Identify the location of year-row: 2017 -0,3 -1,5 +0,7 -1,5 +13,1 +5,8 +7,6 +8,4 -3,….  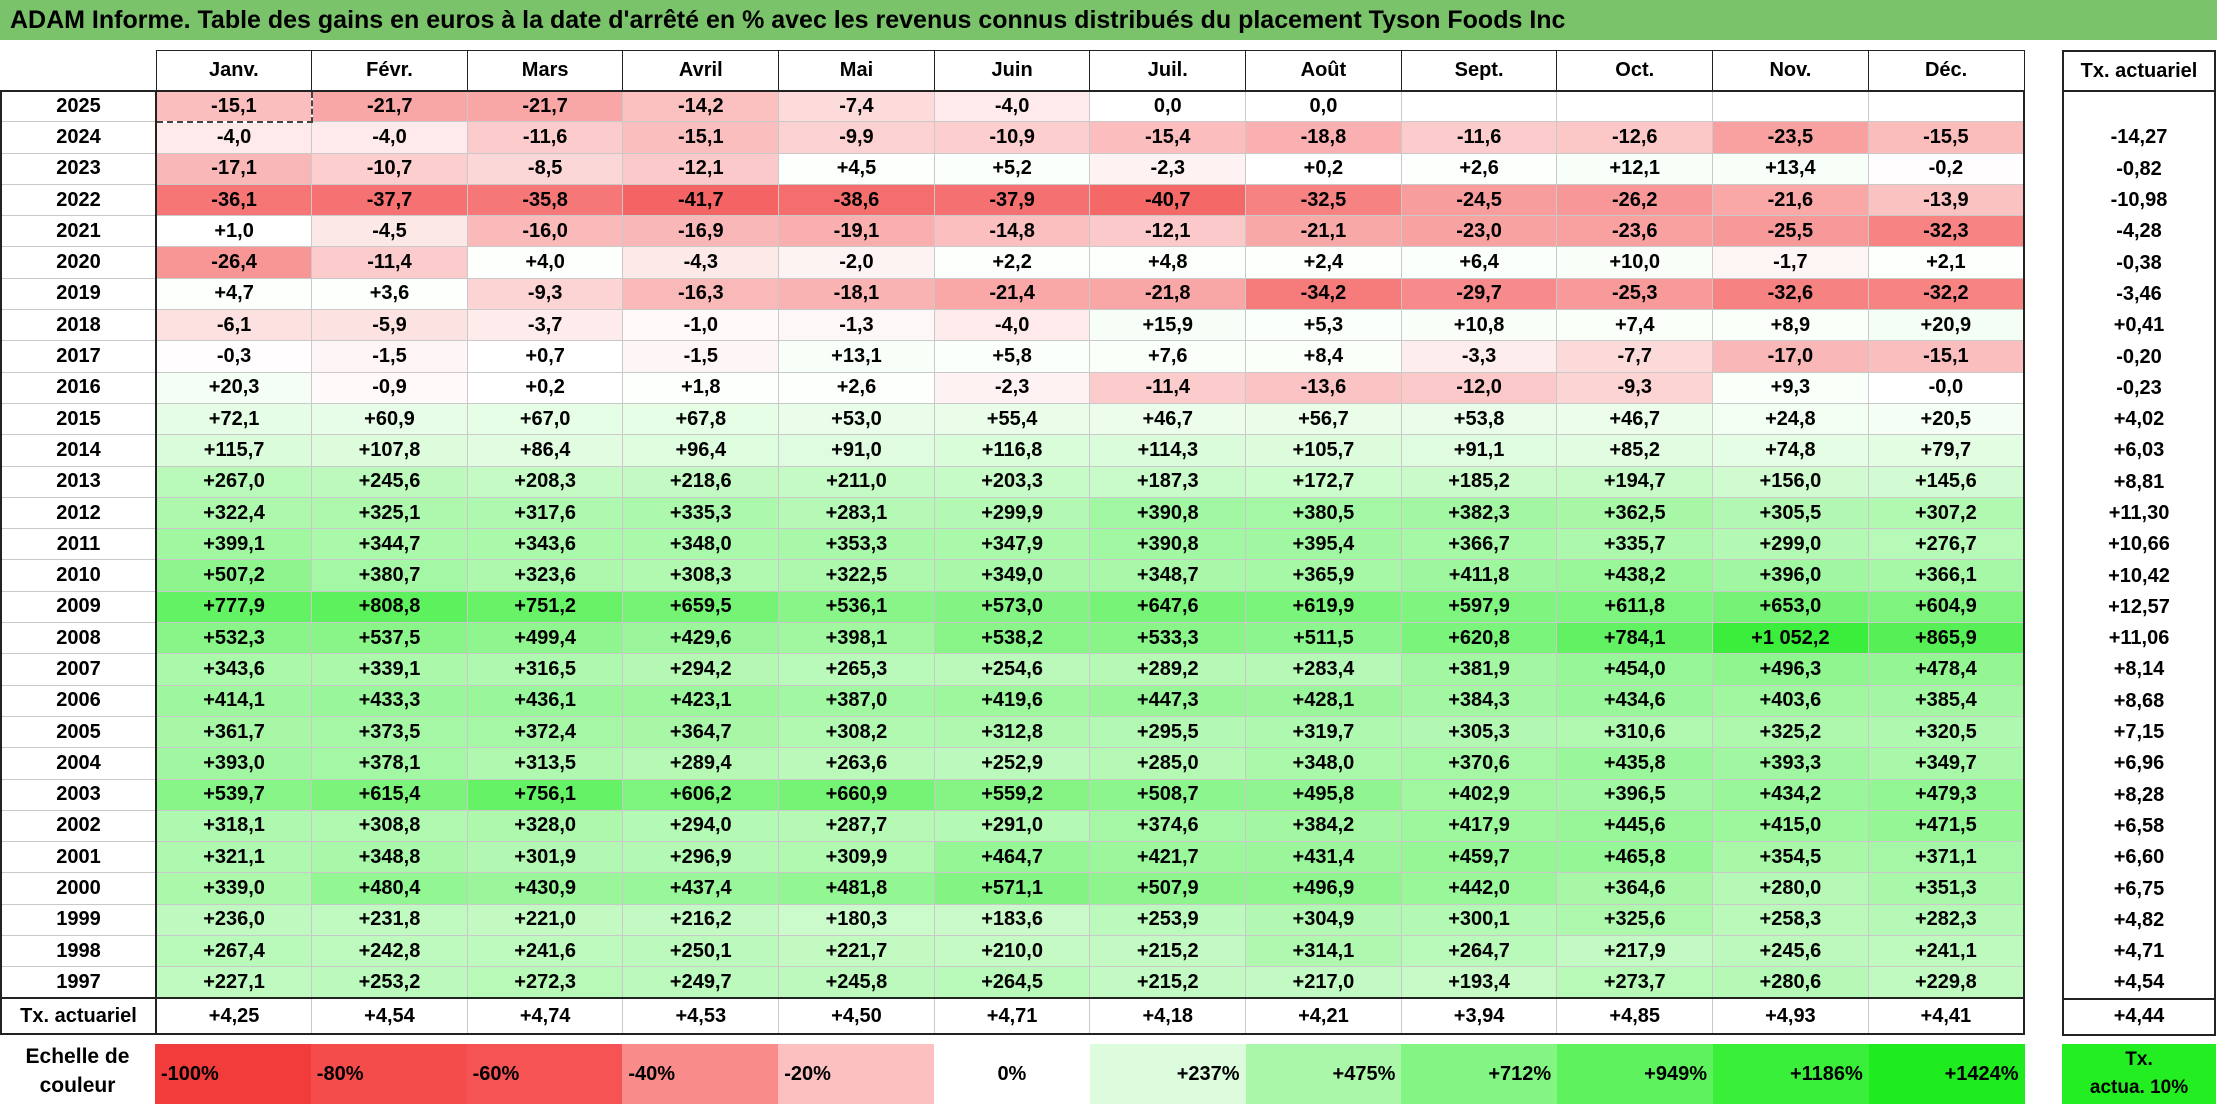
(1012, 356).